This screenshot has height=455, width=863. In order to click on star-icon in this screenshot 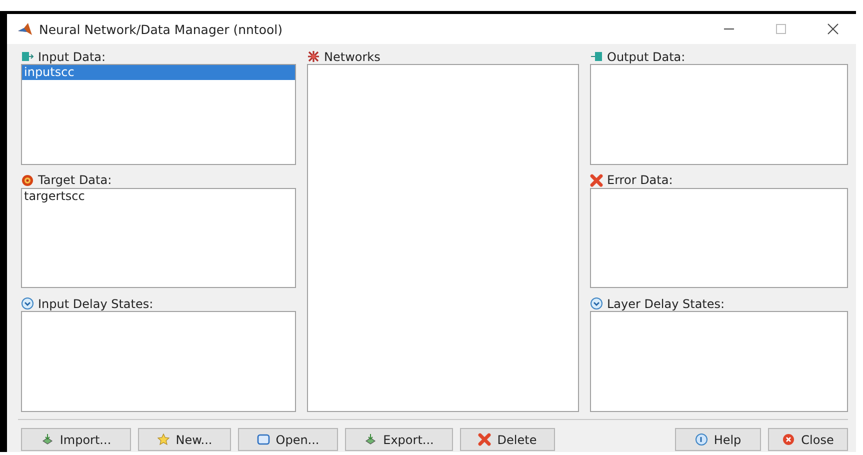, I will do `click(163, 439)`.